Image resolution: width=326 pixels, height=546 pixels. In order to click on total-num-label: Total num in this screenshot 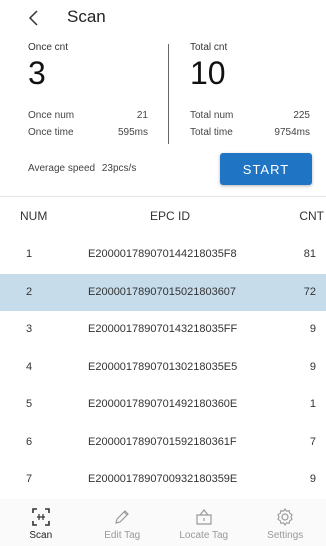, I will do `click(212, 115)`.